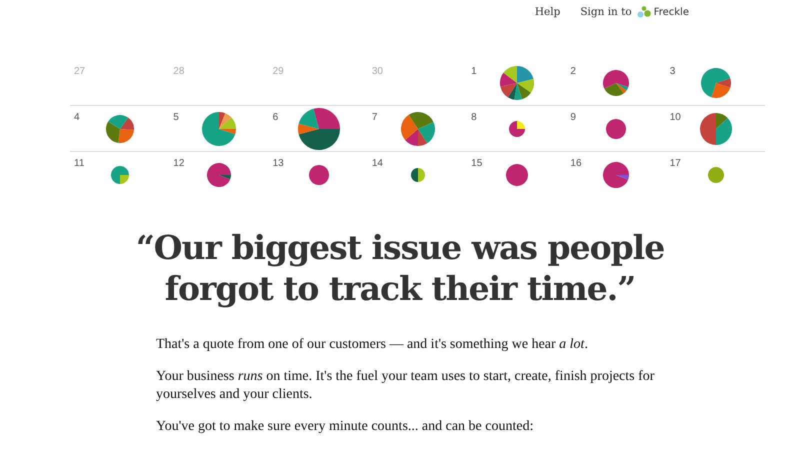 The height and width of the screenshot is (450, 800). What do you see at coordinates (673, 71) in the screenshot?
I see `day-number: 3` at bounding box center [673, 71].